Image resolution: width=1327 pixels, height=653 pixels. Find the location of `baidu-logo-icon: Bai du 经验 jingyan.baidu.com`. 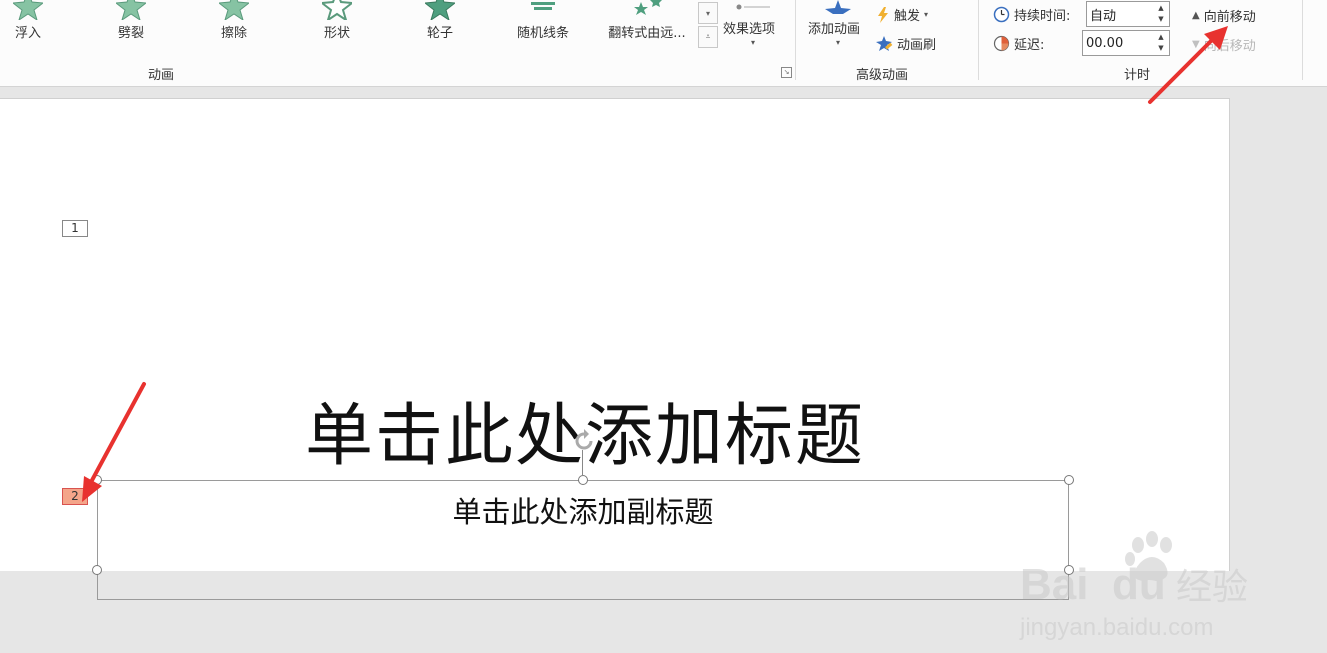

baidu-logo-icon: Bai du 经验 jingyan.baidu.com is located at coordinates (1133, 586).